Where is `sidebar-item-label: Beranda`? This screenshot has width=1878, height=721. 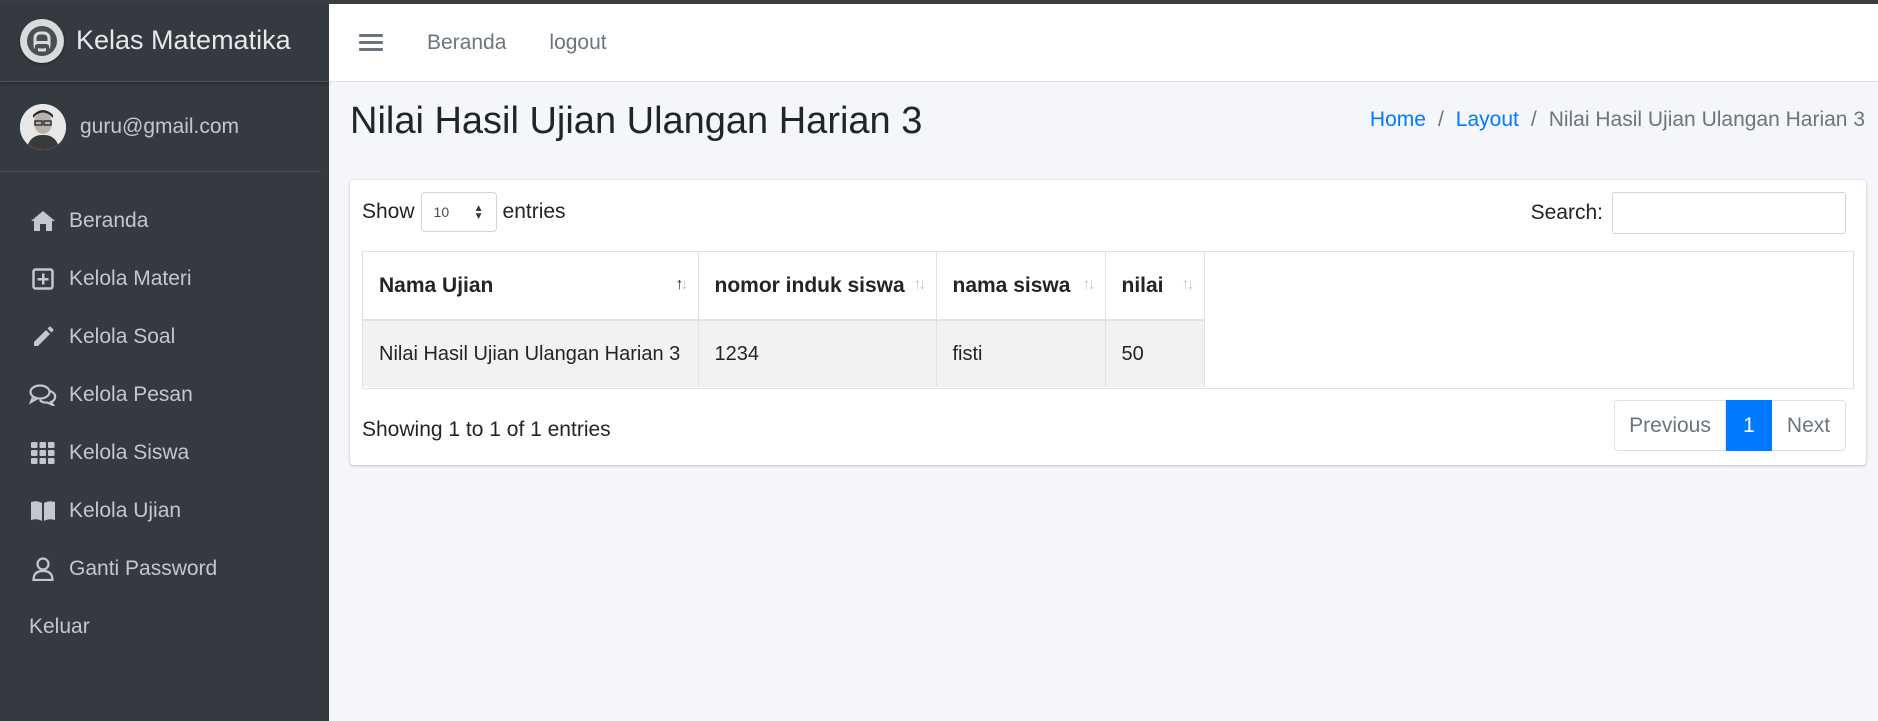 sidebar-item-label: Beranda is located at coordinates (109, 220).